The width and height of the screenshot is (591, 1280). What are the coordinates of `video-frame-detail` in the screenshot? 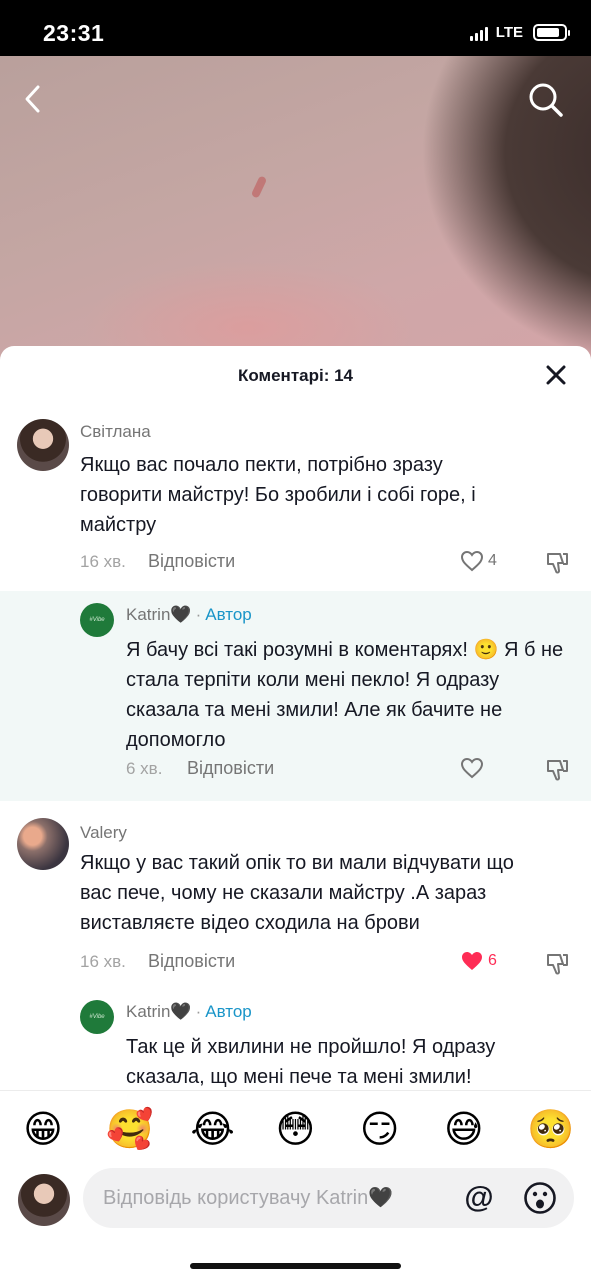 It's located at (259, 187).